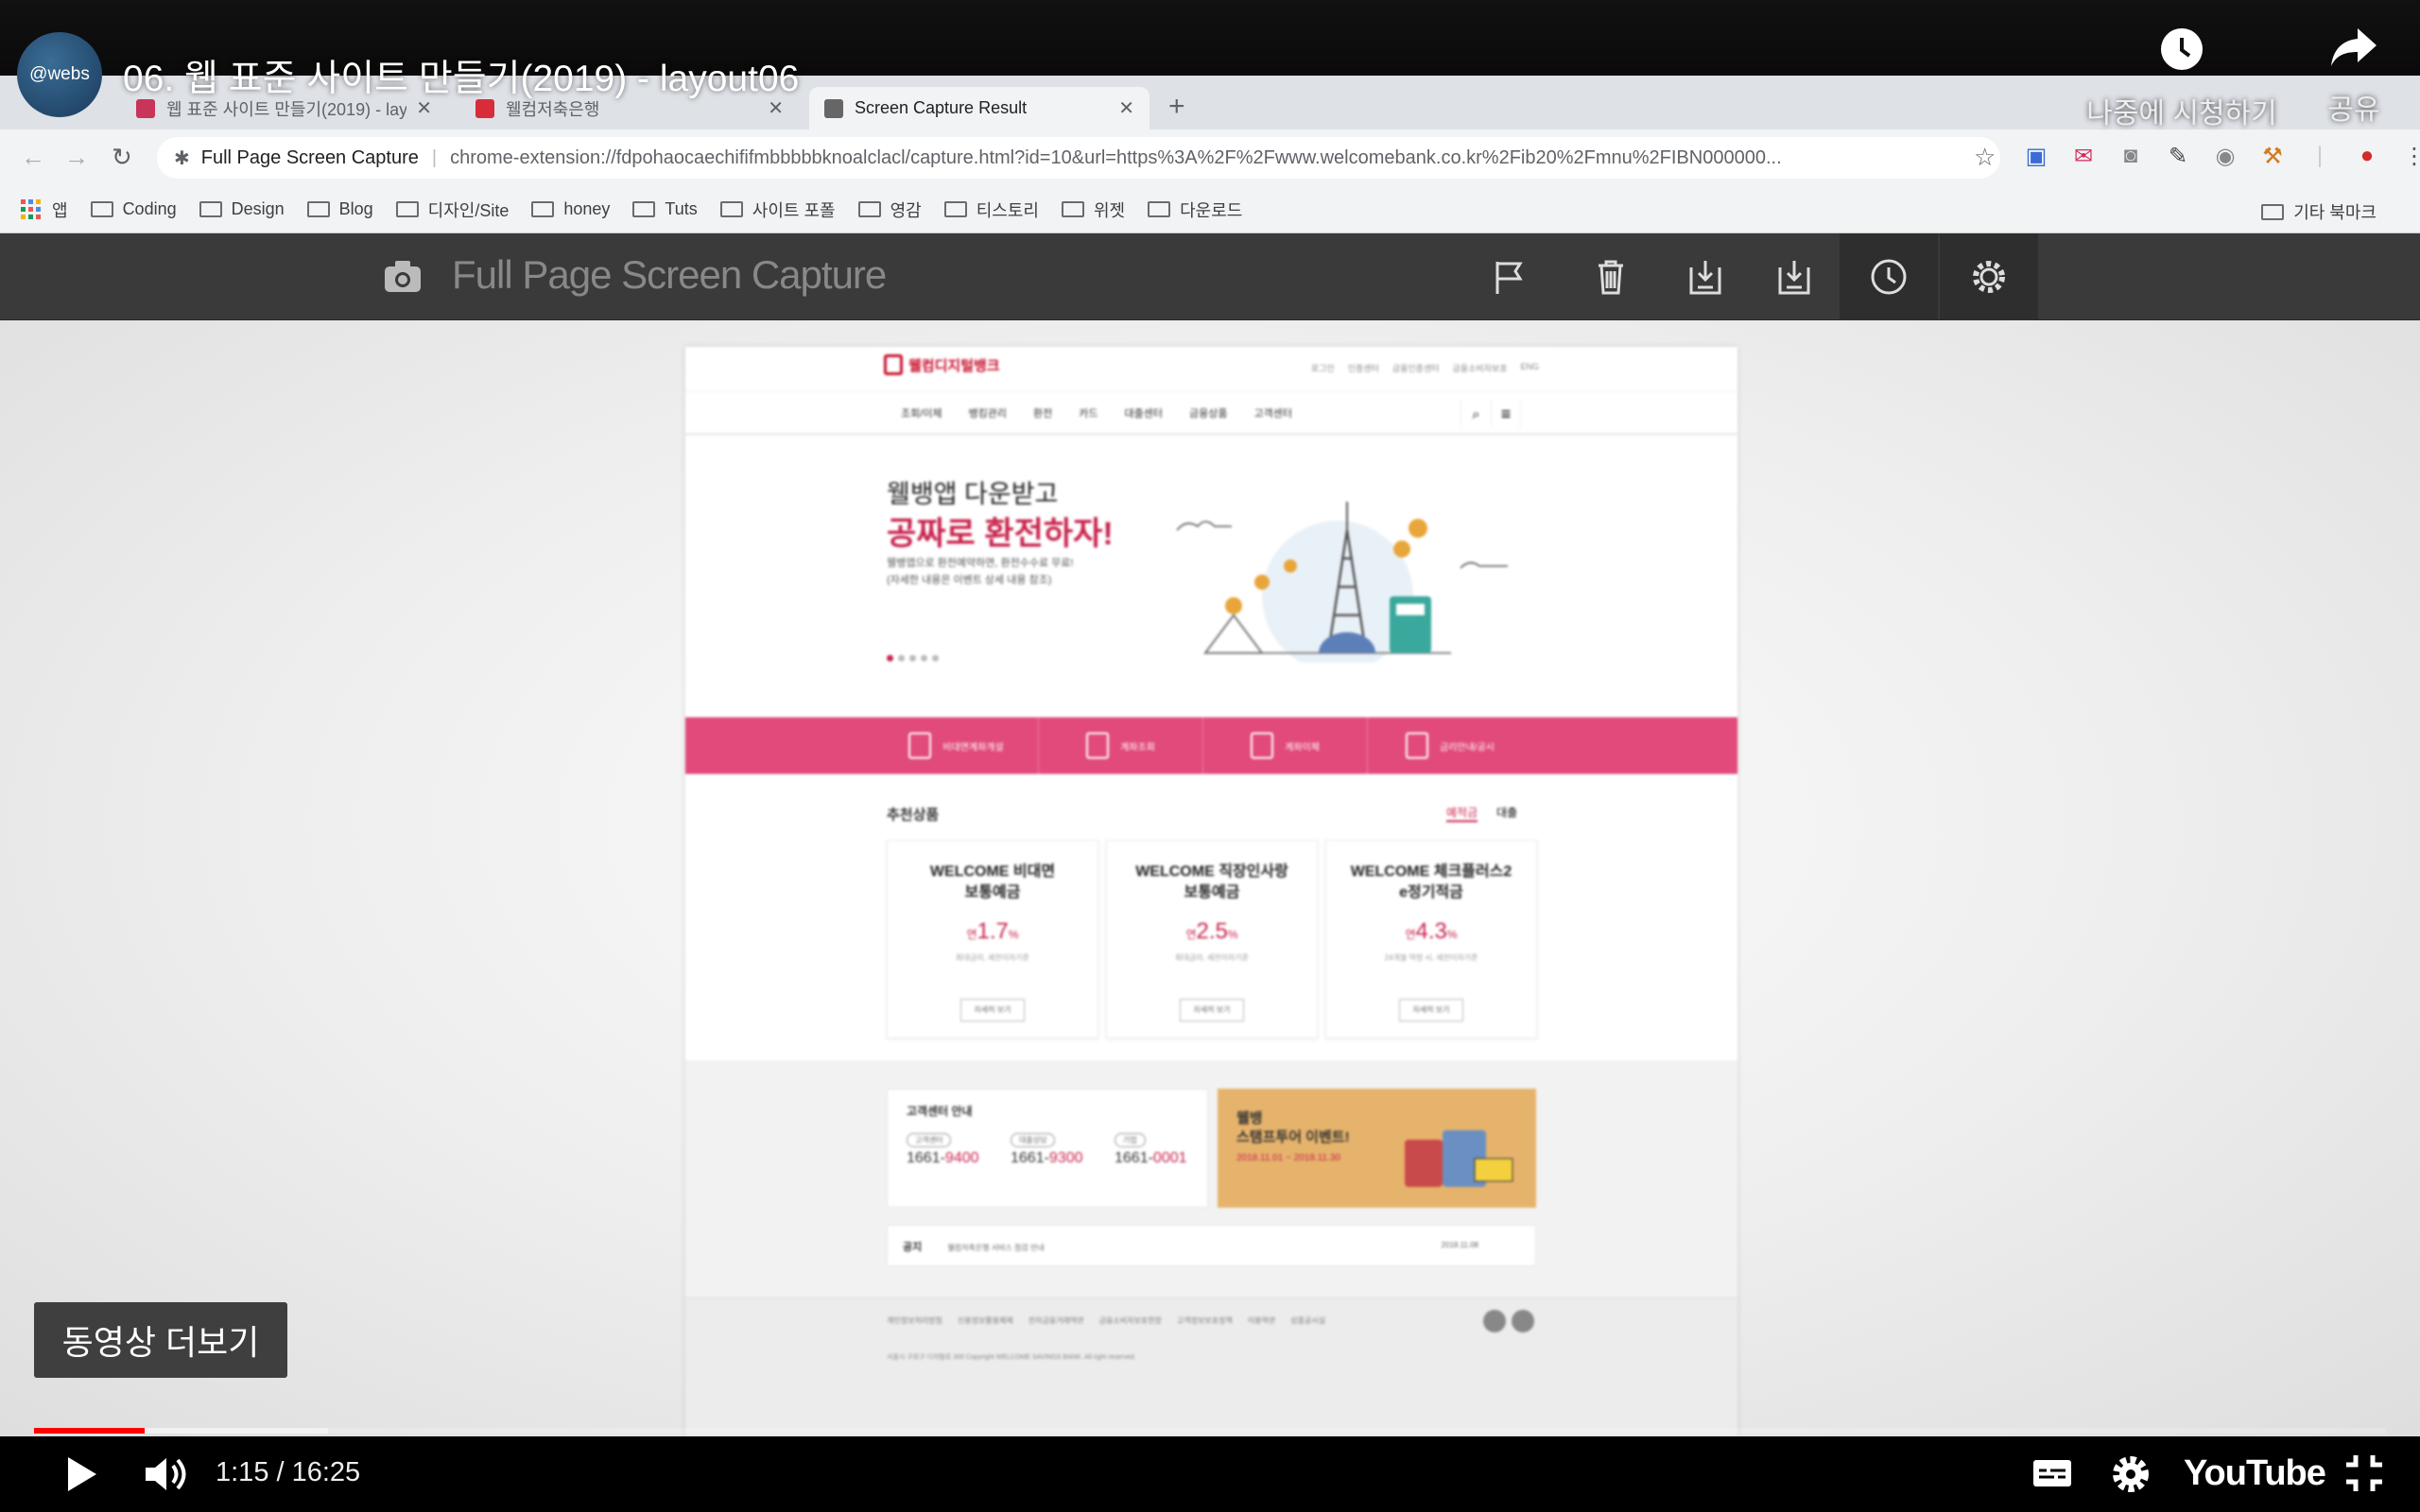  I want to click on gnb-item: 고객센터, so click(1273, 413).